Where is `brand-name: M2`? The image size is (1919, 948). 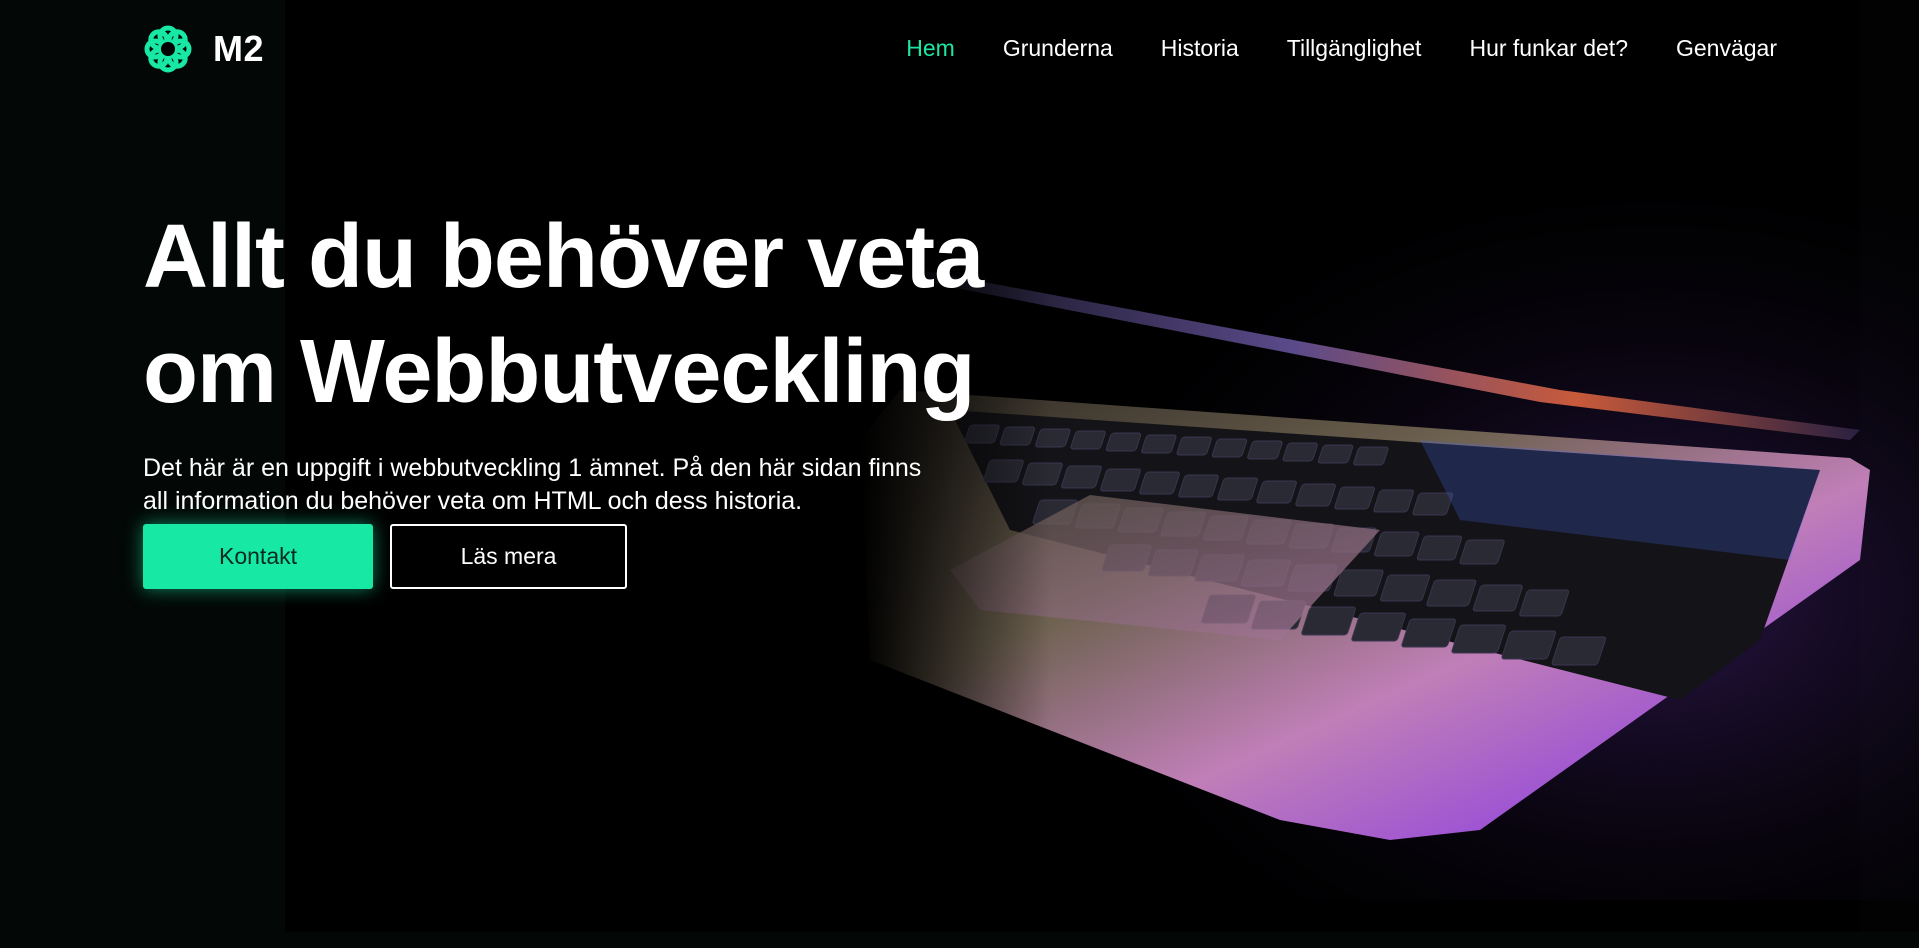 brand-name: M2 is located at coordinates (239, 48).